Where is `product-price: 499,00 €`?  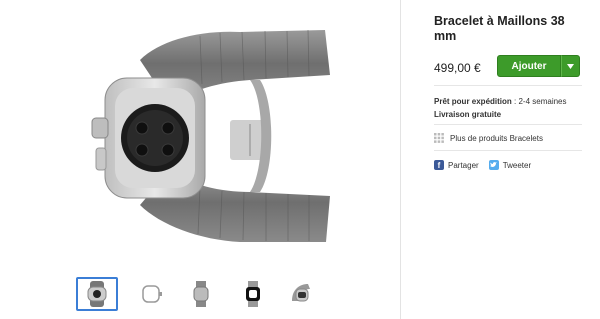
product-price: 499,00 € is located at coordinates (457, 68).